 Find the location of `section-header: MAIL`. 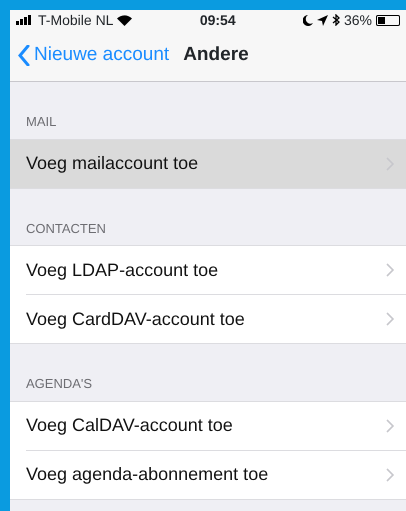

section-header: MAIL is located at coordinates (41, 122).